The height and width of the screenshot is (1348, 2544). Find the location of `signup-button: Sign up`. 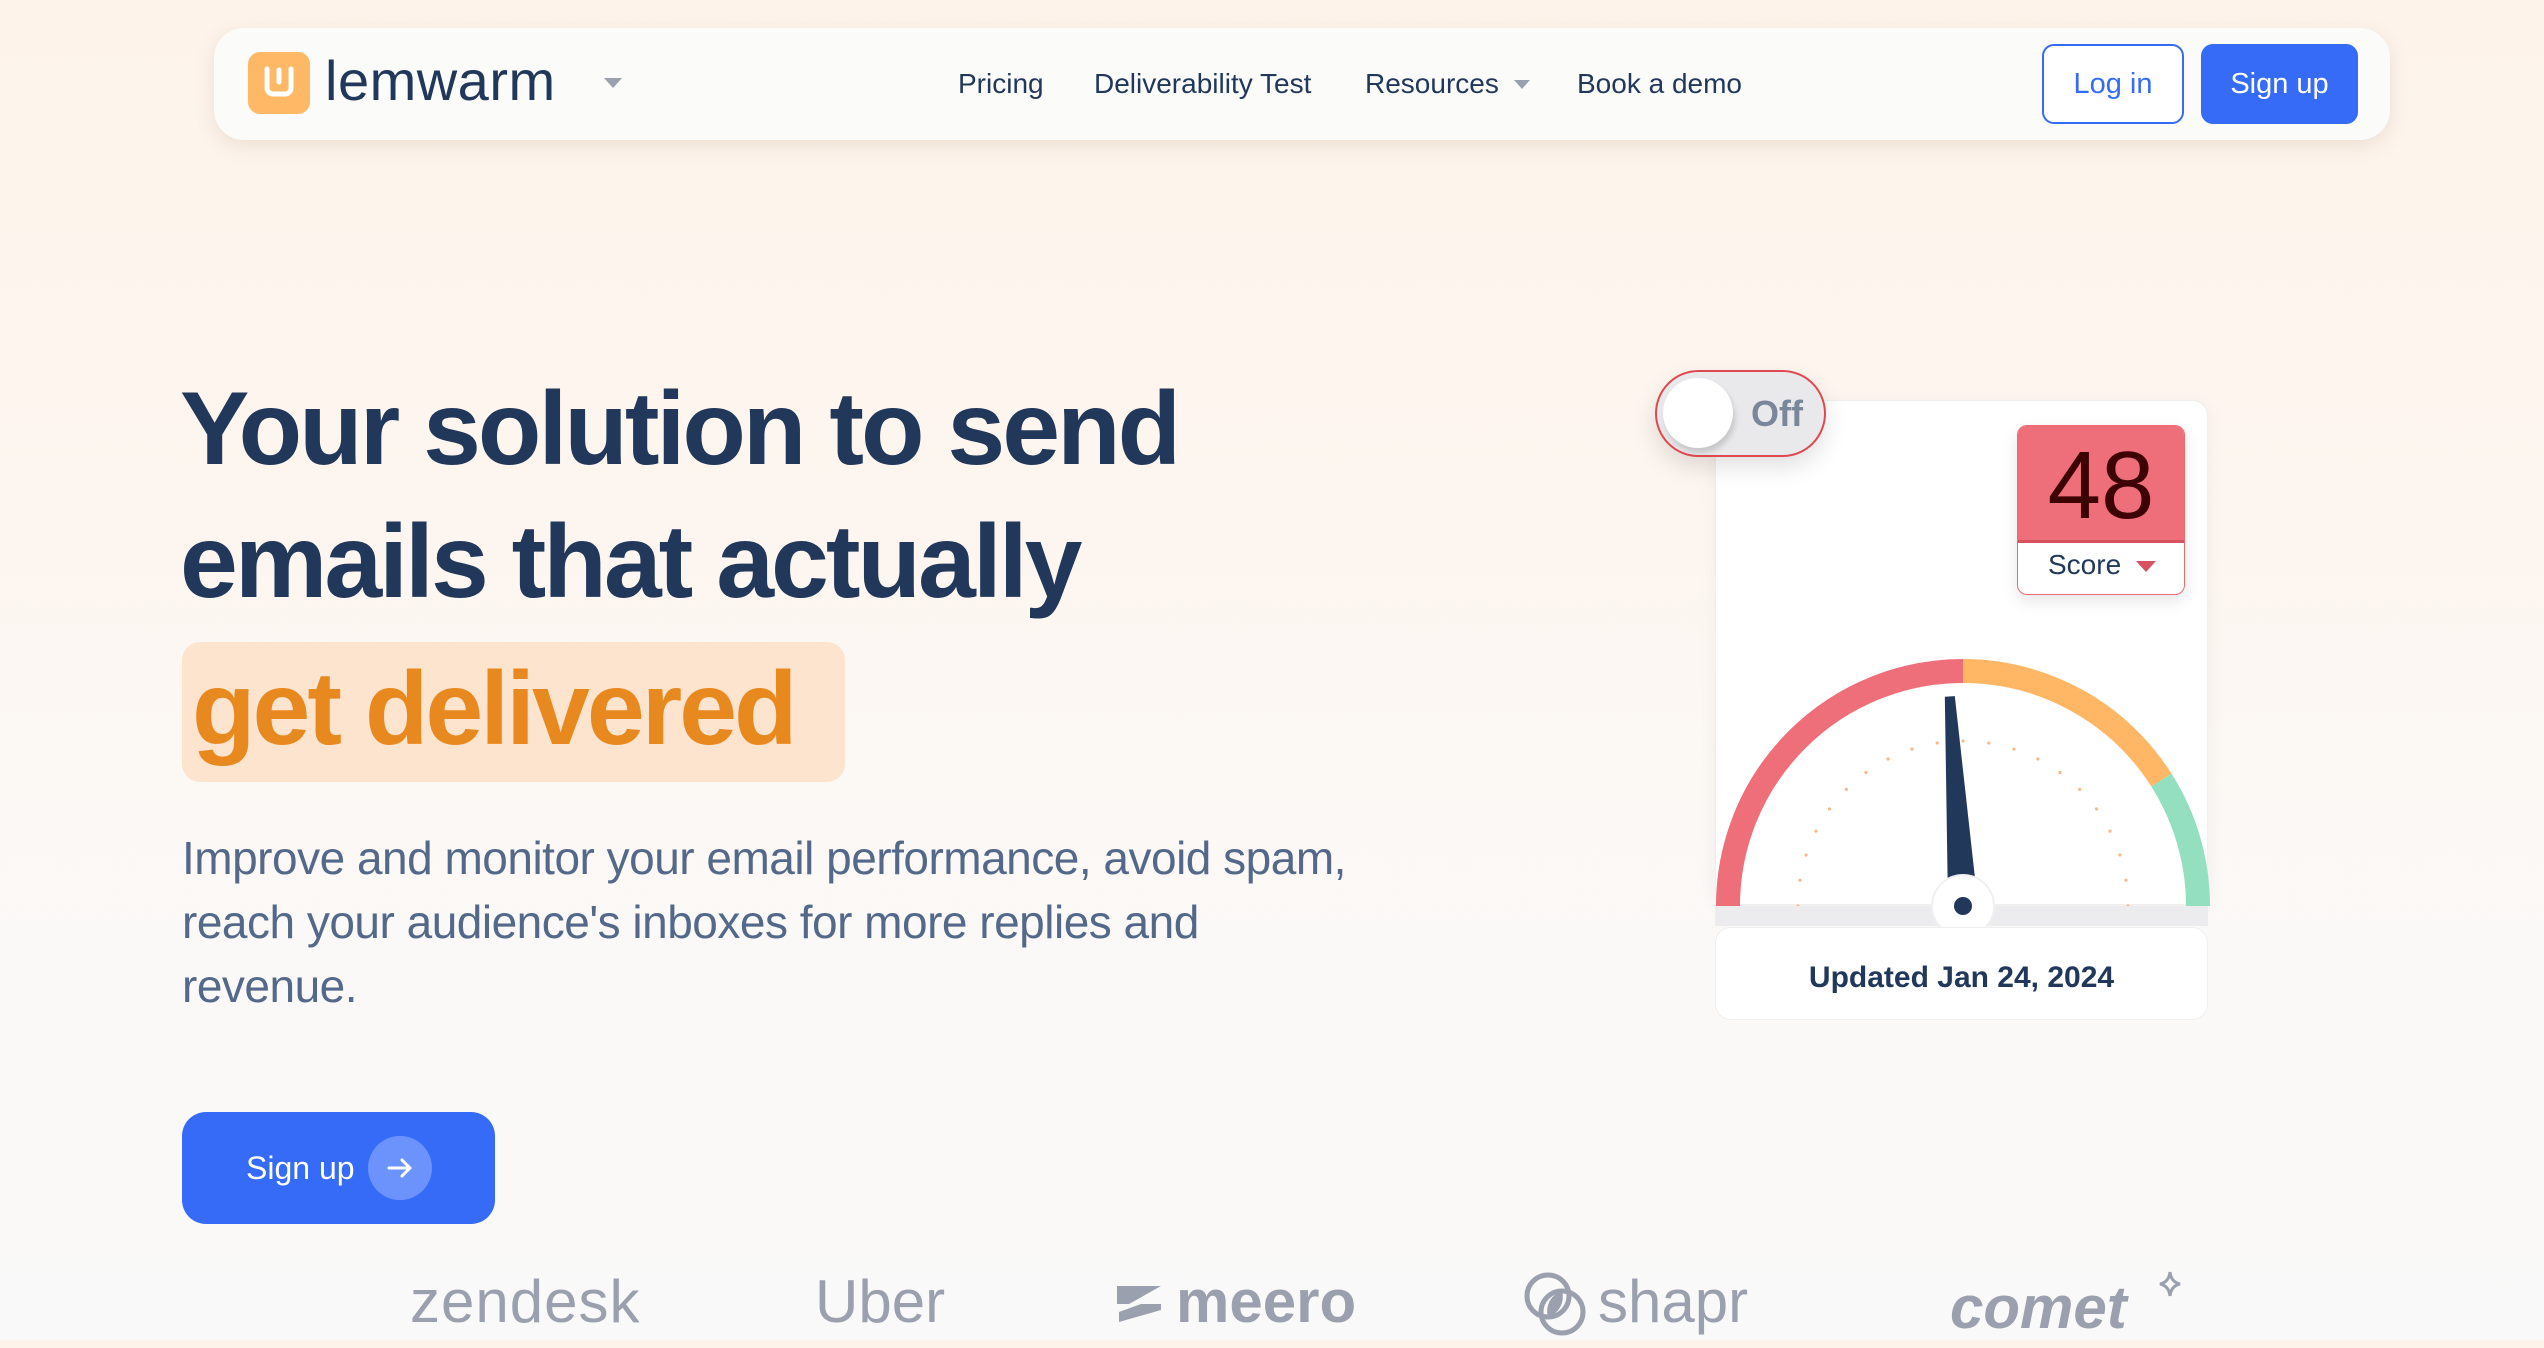

signup-button: Sign up is located at coordinates (2279, 84).